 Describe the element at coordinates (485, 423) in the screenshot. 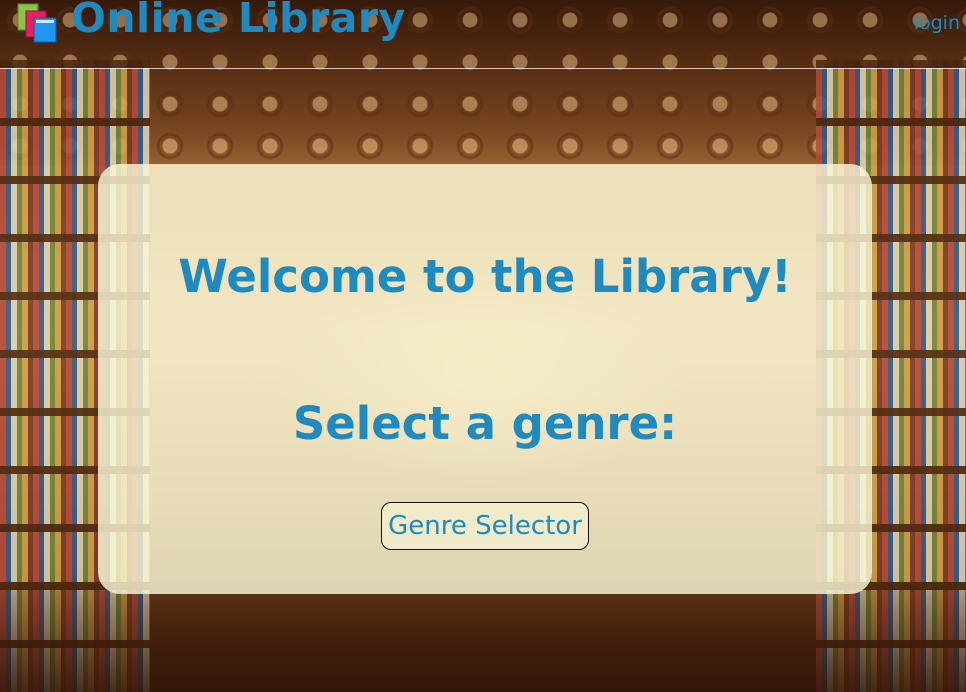

I see `select-genre-heading: Select a genre:` at that location.